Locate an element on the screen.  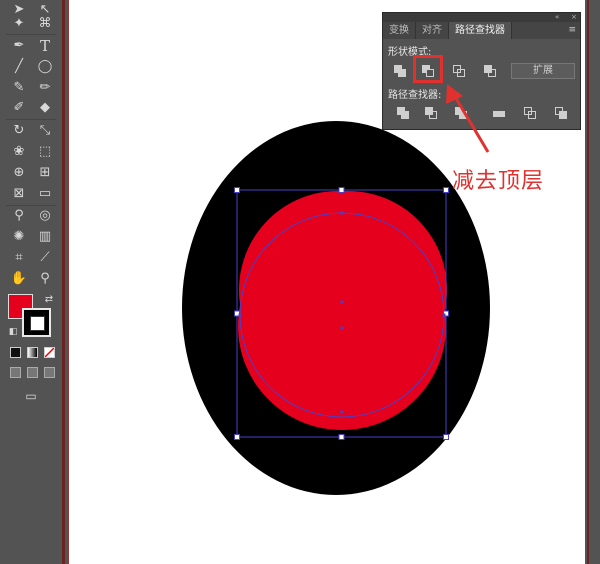
expand-button: 扩展 is located at coordinates (543, 71).